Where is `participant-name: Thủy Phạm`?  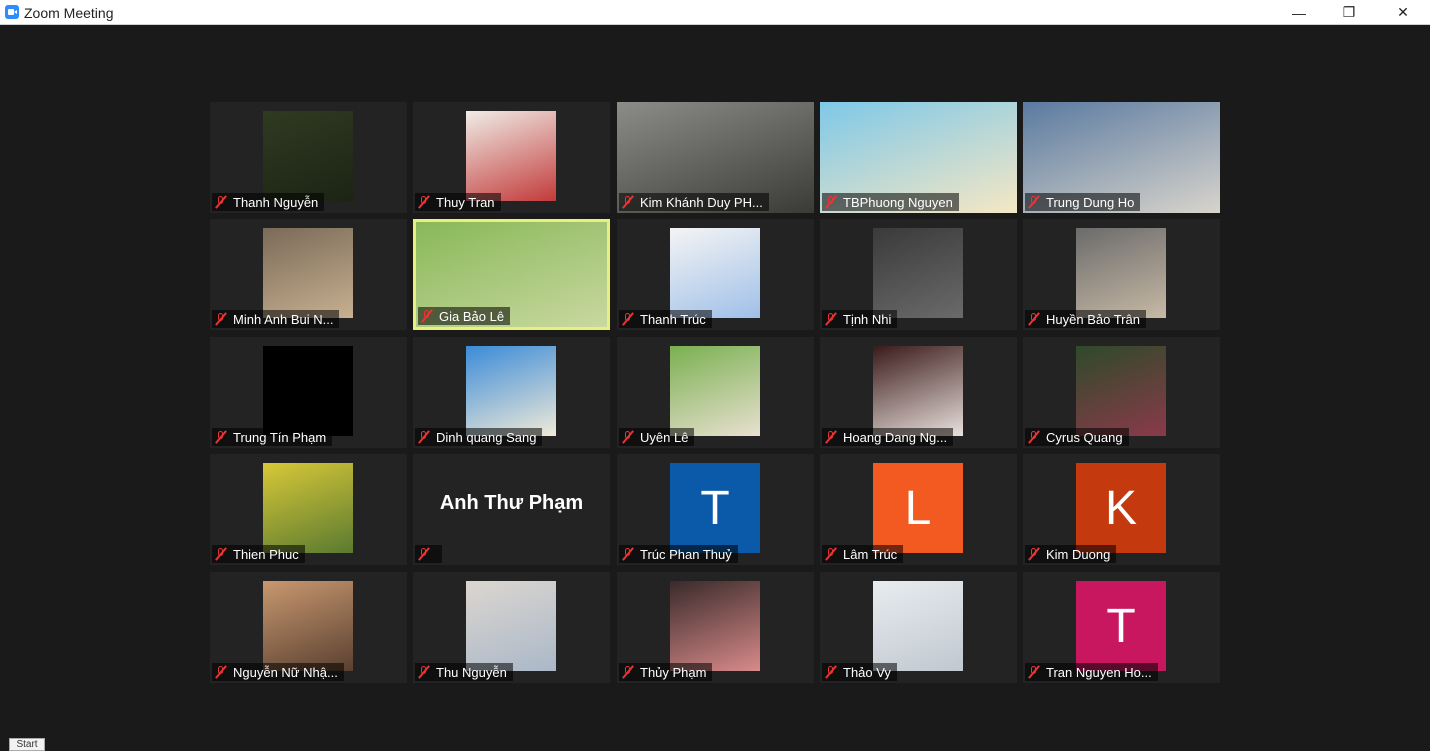
participant-name: Thủy Phạm is located at coordinates (673, 672).